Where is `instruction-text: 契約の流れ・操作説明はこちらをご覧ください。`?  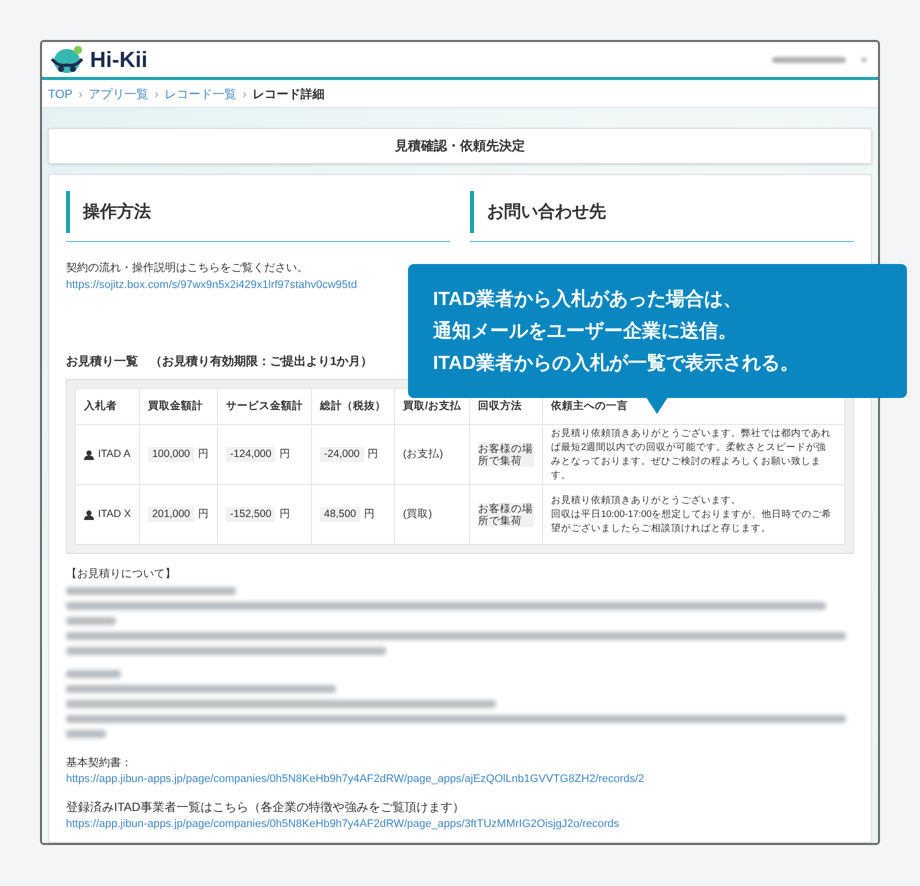
instruction-text: 契約の流れ・操作説明はこちらをご覧ください。 is located at coordinates (187, 268).